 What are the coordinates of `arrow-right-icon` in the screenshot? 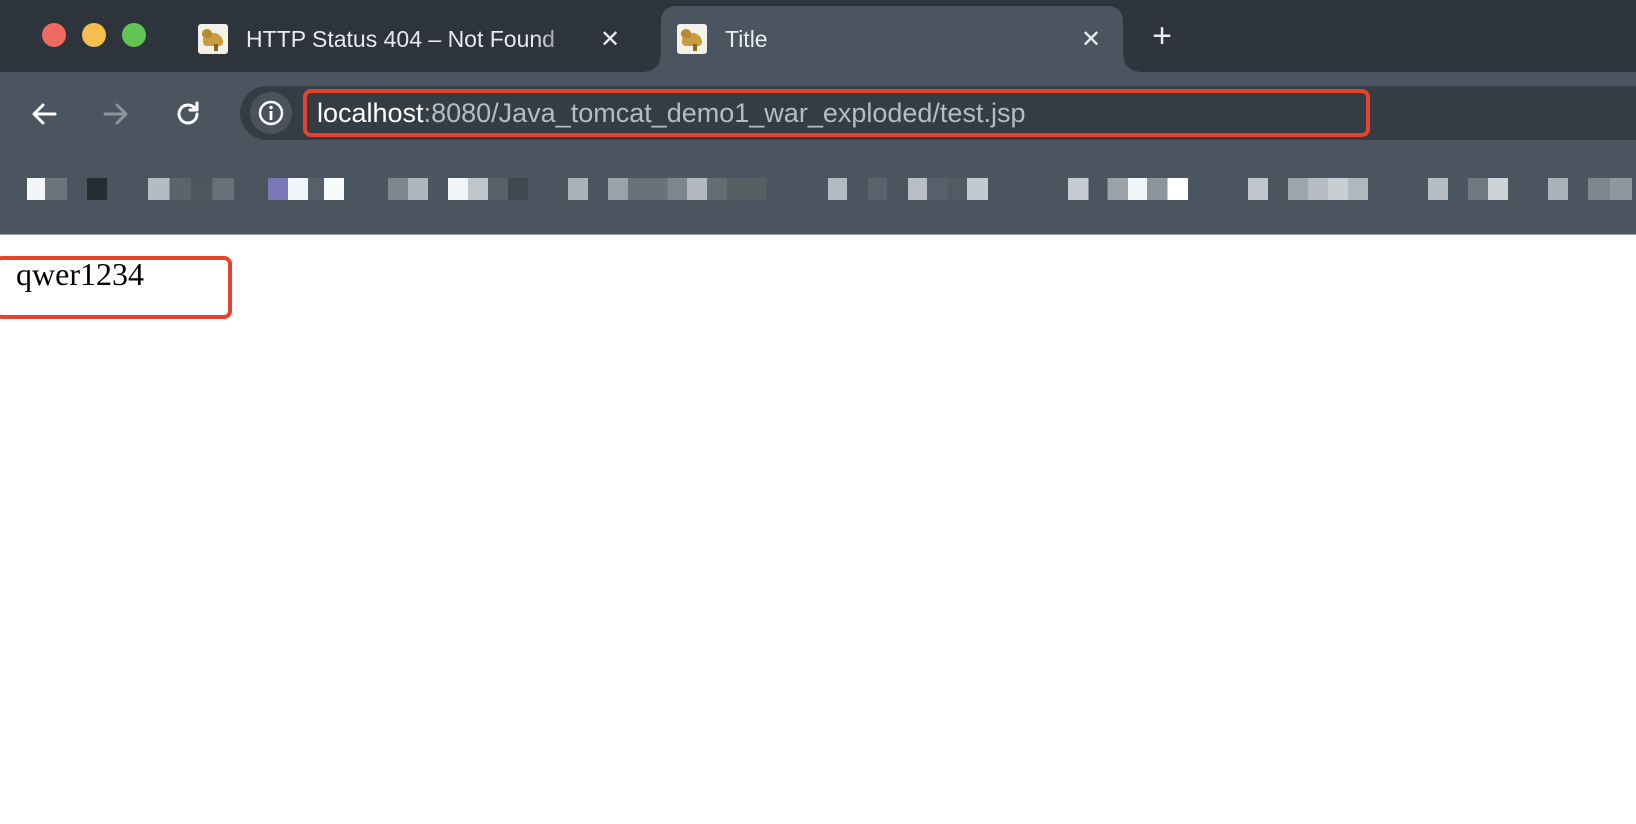 It's located at (115, 114).